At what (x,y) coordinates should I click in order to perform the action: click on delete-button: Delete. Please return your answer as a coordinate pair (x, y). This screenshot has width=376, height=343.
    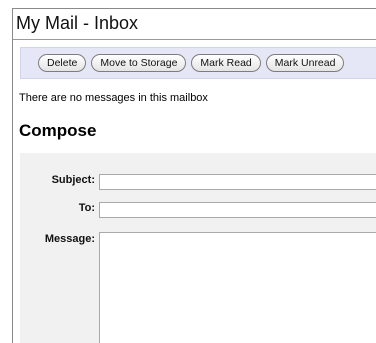
    Looking at the image, I should click on (62, 63).